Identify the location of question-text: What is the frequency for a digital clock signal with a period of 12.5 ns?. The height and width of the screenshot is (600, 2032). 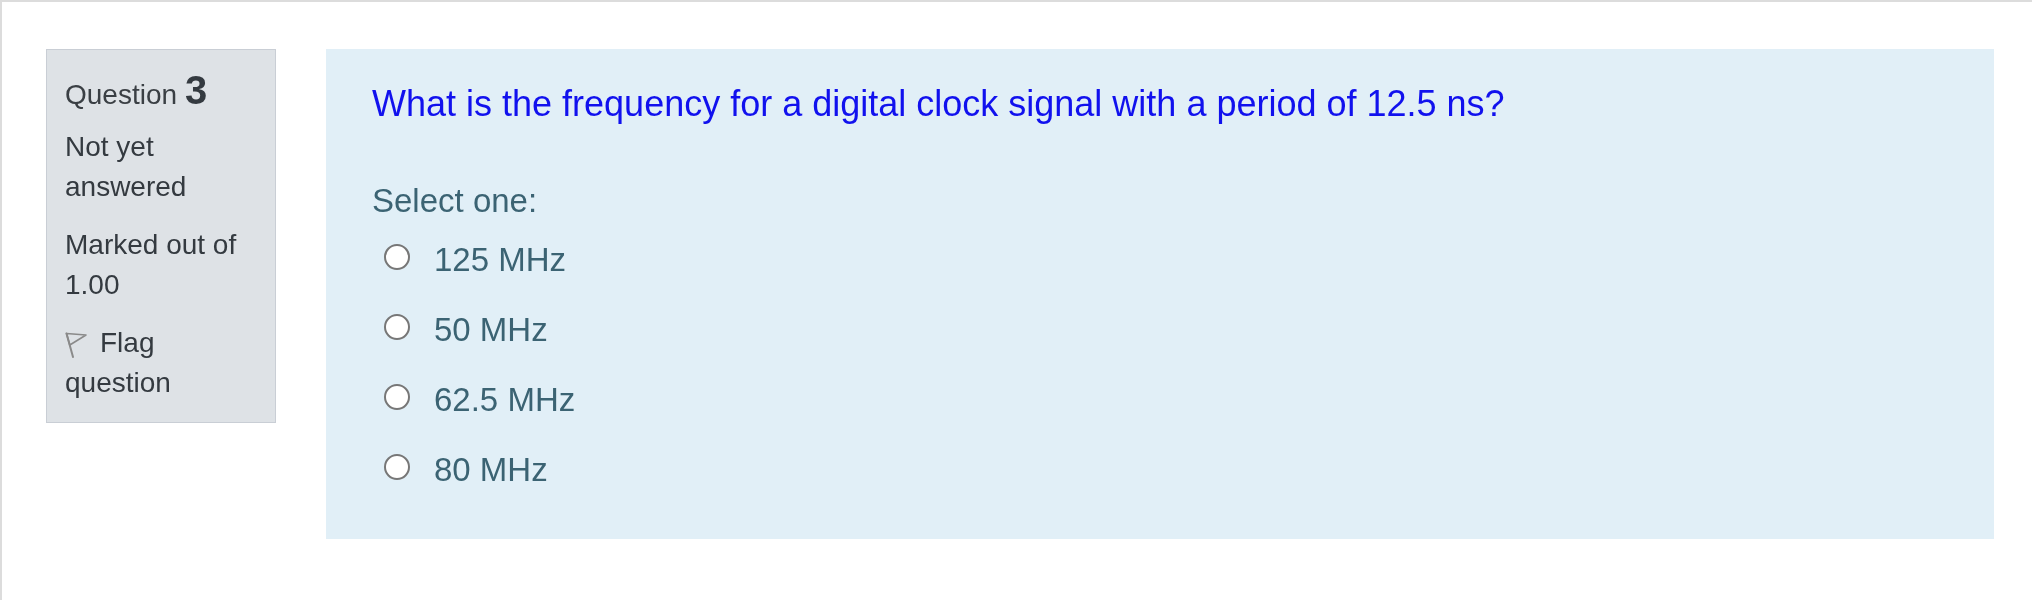
(939, 104).